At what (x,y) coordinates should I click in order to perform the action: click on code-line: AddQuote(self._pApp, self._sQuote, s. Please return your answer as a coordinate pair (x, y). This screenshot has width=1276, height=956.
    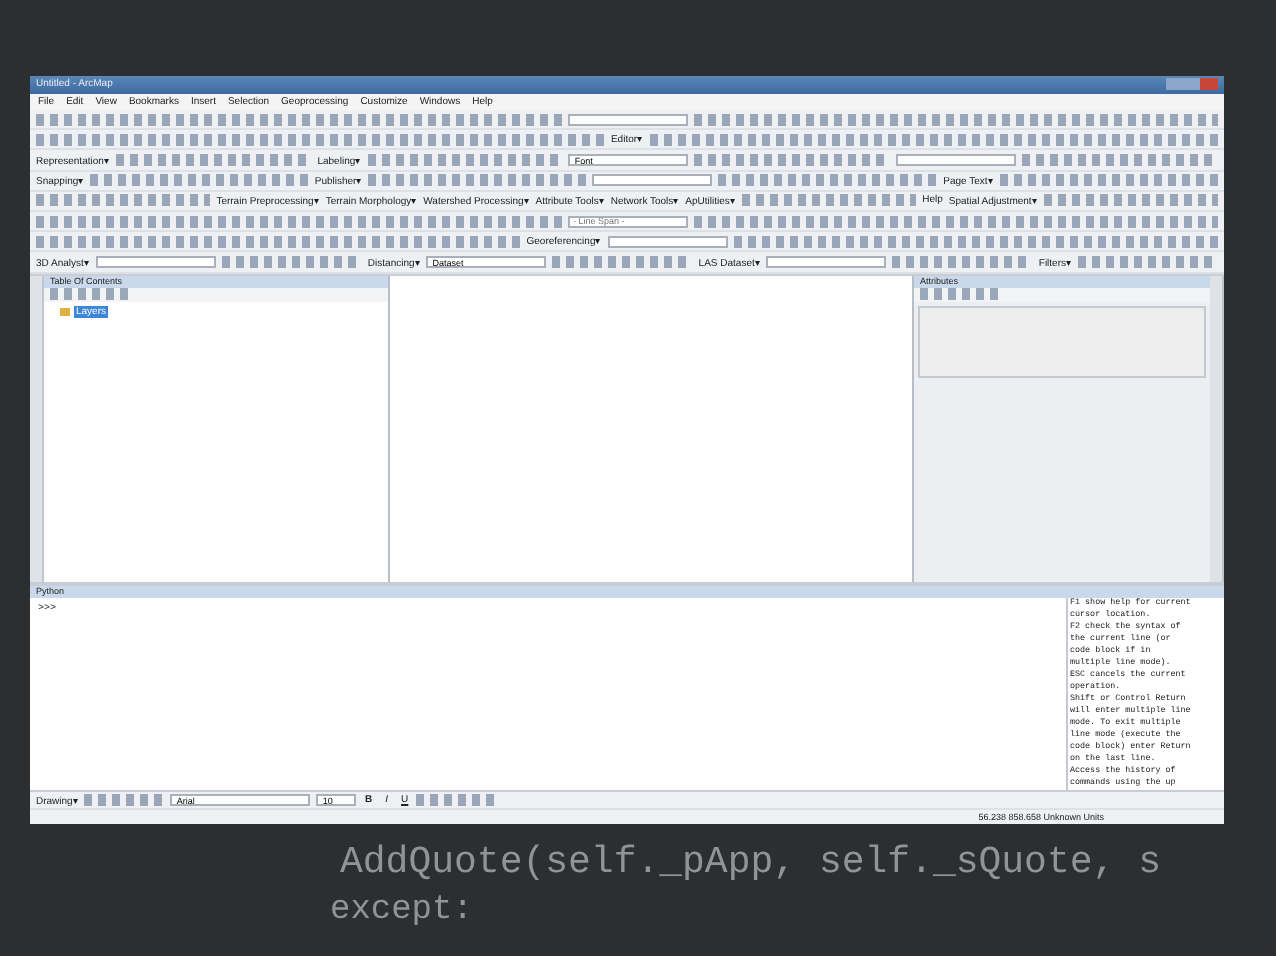
    Looking at the image, I should click on (751, 862).